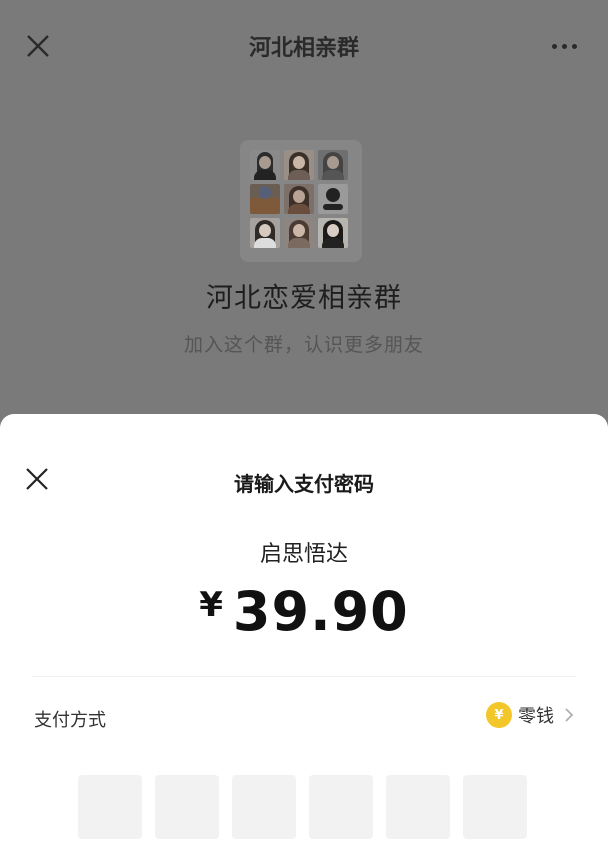 The width and height of the screenshot is (608, 866). I want to click on currency-symbol: ¥, so click(211, 605).